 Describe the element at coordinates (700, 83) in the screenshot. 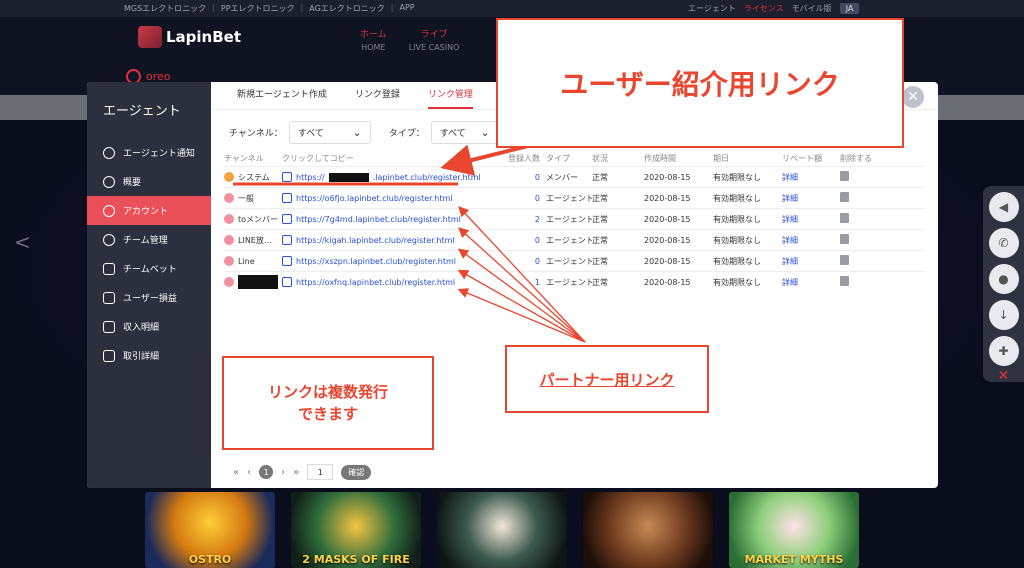

I see `annotation-user-link: ユーザー紹介用リンク` at that location.